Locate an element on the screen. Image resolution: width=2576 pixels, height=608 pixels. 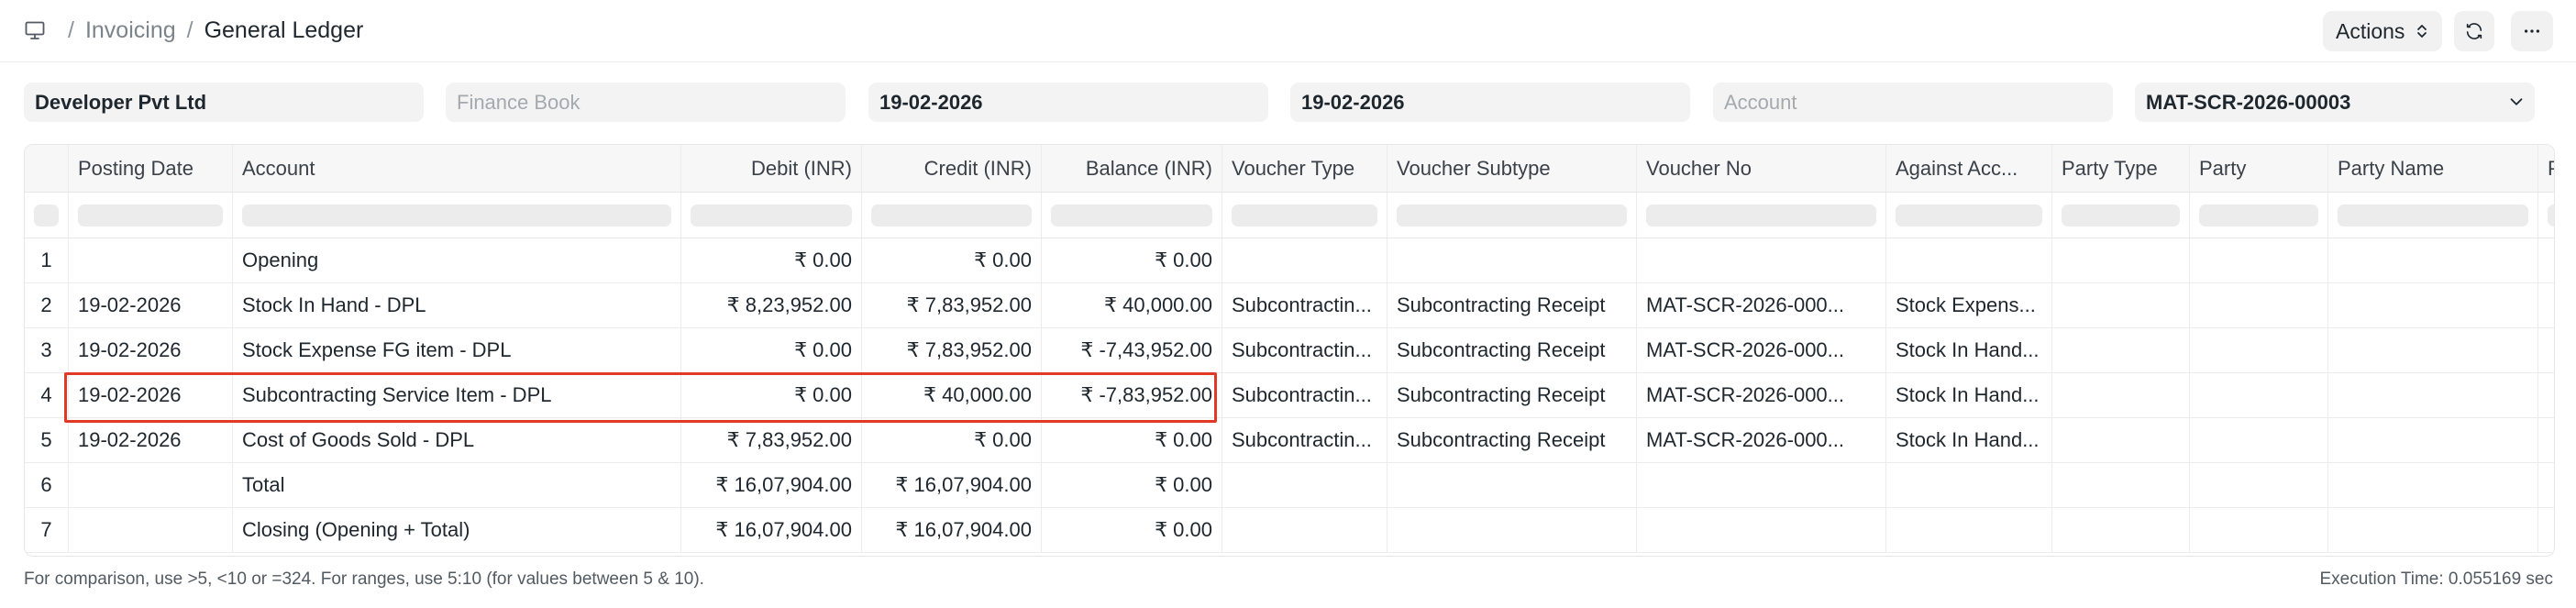
column-header: Voucher Type is located at coordinates (1305, 168).